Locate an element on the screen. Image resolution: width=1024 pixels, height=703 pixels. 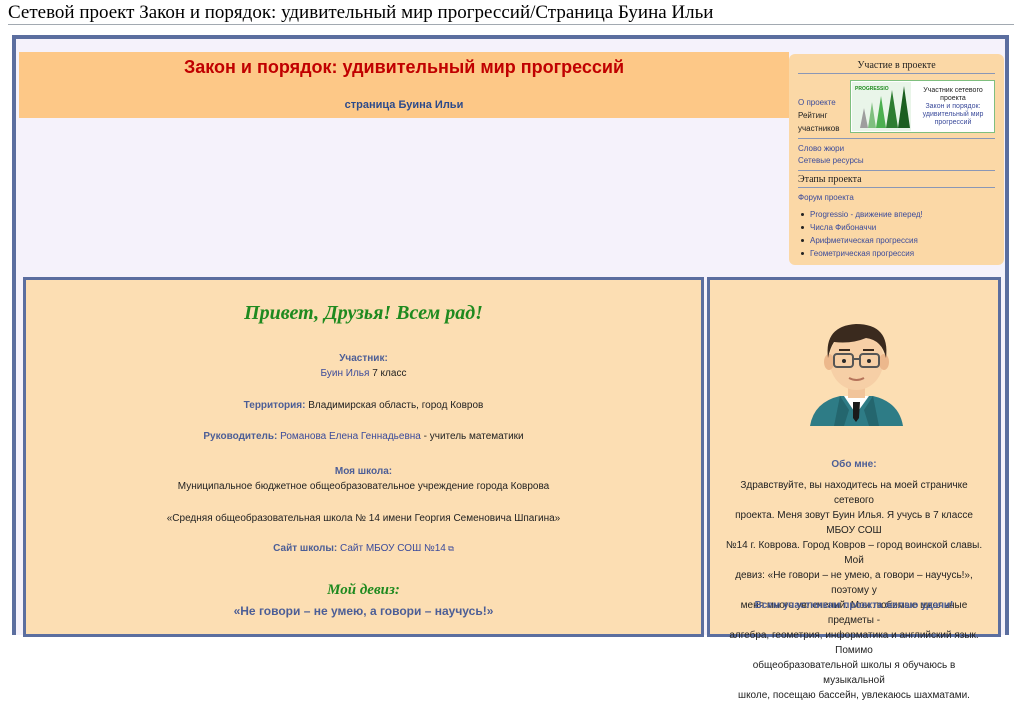
title-divider is located at coordinates (511, 24).